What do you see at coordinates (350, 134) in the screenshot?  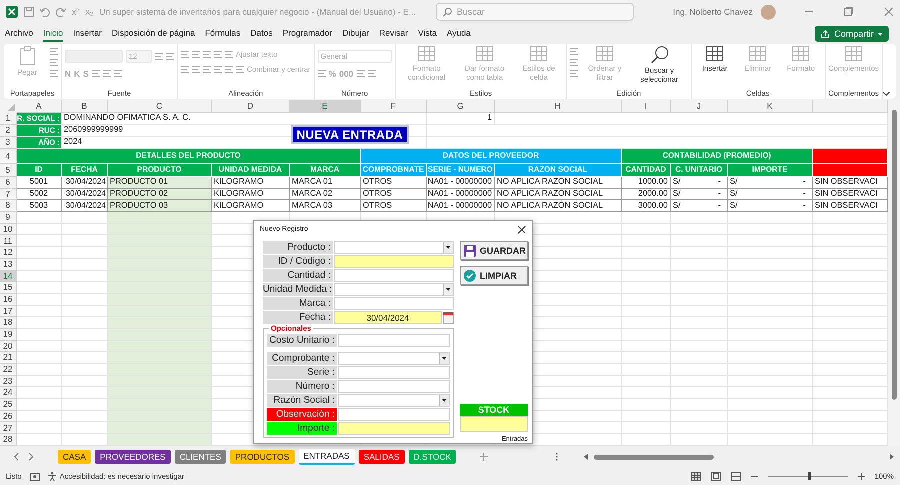 I see `new-entry-button: NUEVA ENTRADA` at bounding box center [350, 134].